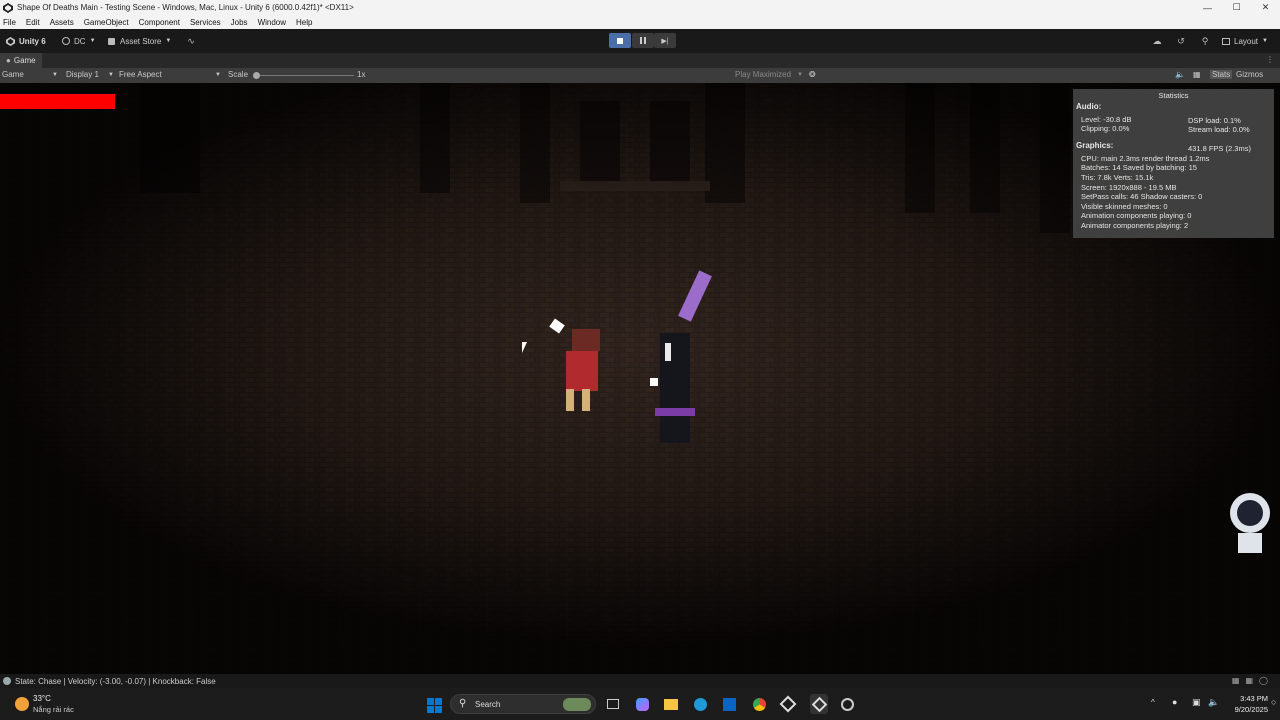 This screenshot has height=720, width=1280. What do you see at coordinates (1145, 158) in the screenshot?
I see `cpu-stats: CPU: main 2.3ms render thread 1.2ms` at bounding box center [1145, 158].